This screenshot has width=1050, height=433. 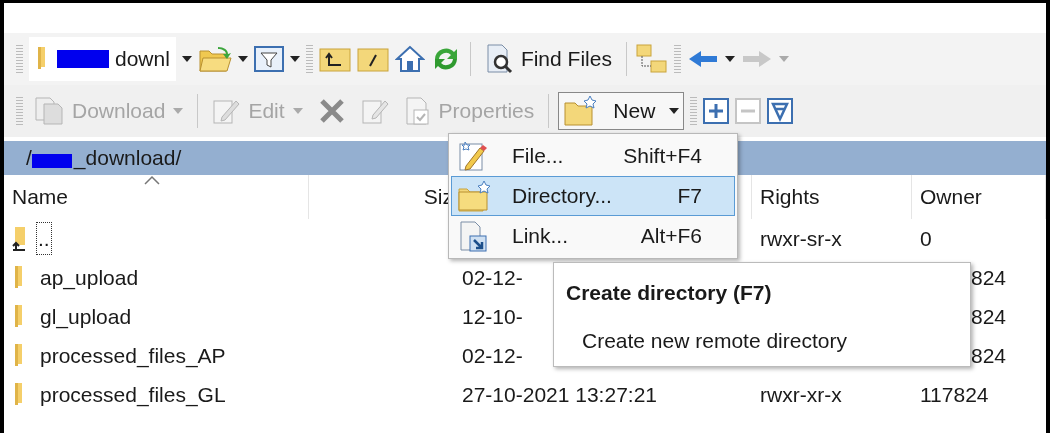 What do you see at coordinates (142, 59) in the screenshot?
I see `combo-text: downl` at bounding box center [142, 59].